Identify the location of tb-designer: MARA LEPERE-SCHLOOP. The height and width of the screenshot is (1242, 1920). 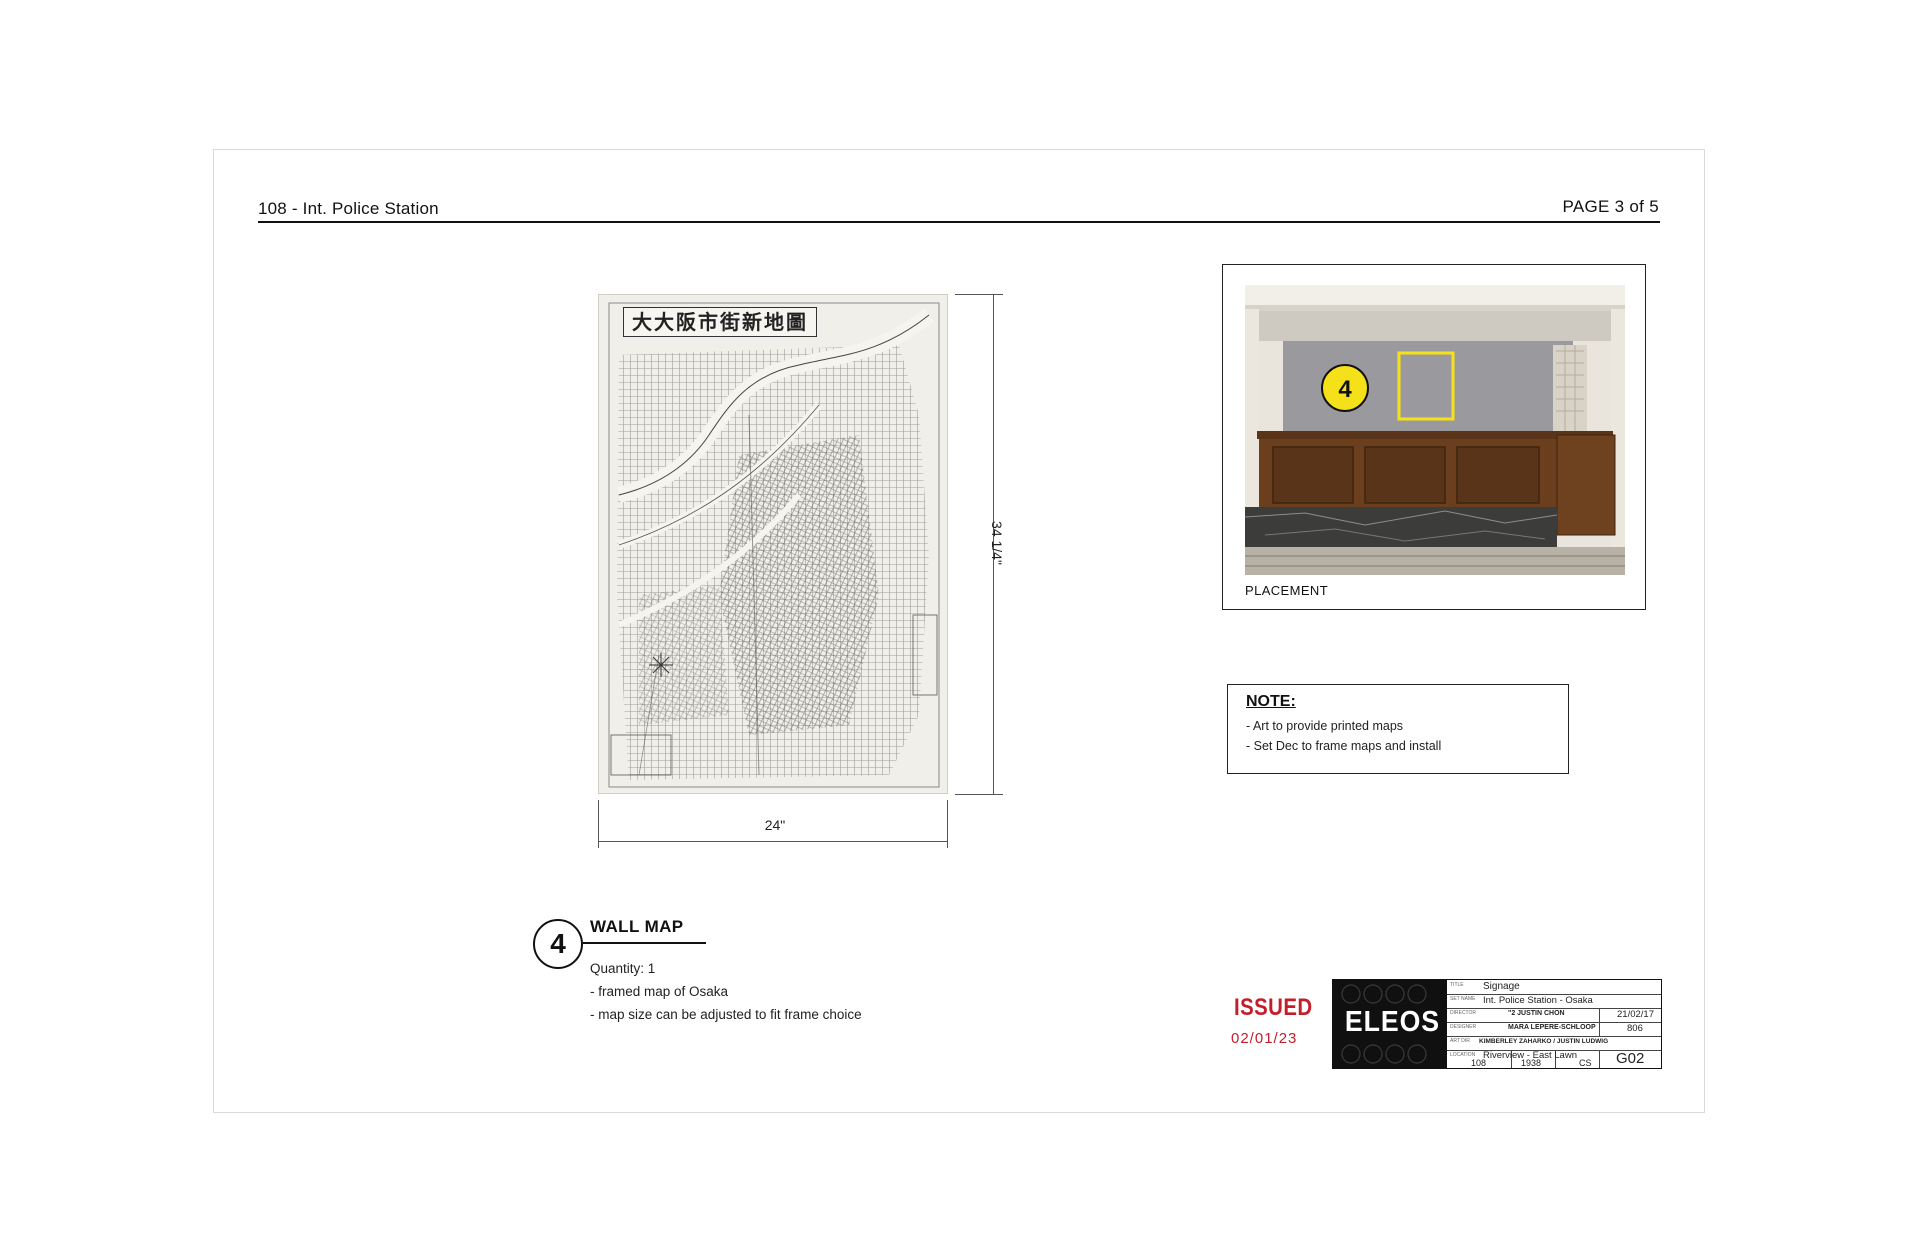
(1552, 1027).